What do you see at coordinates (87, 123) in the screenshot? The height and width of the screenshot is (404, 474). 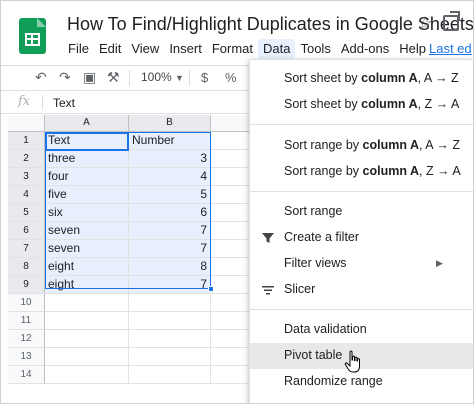 I see `column-header-a: A` at bounding box center [87, 123].